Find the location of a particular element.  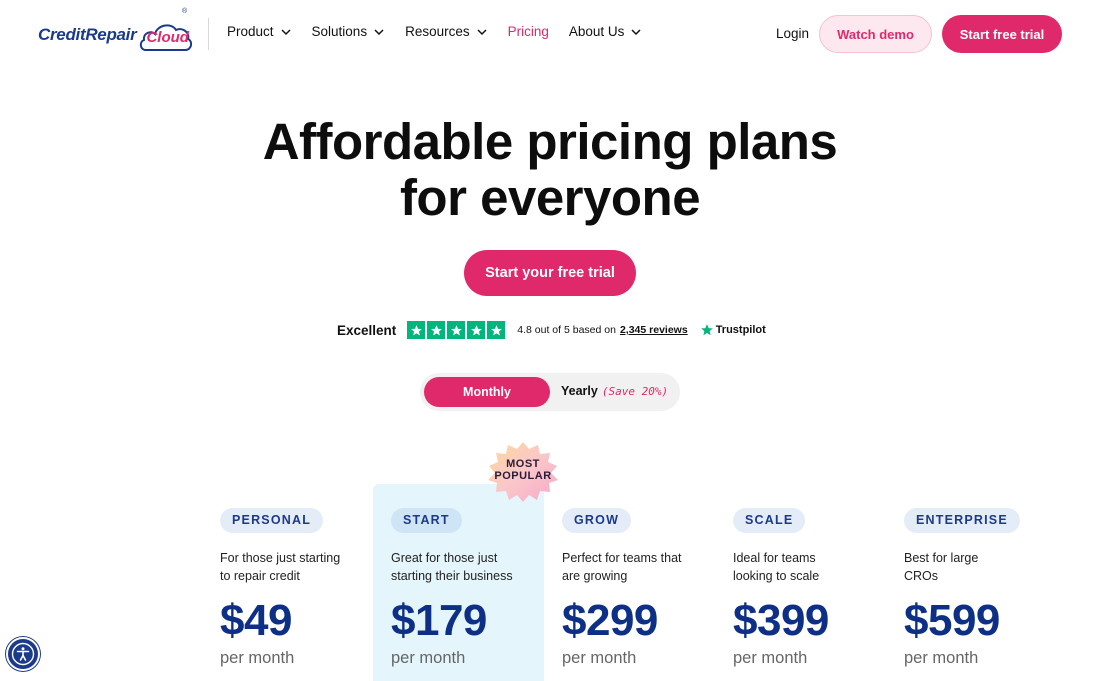

nav-item-label: About Us is located at coordinates (596, 31).